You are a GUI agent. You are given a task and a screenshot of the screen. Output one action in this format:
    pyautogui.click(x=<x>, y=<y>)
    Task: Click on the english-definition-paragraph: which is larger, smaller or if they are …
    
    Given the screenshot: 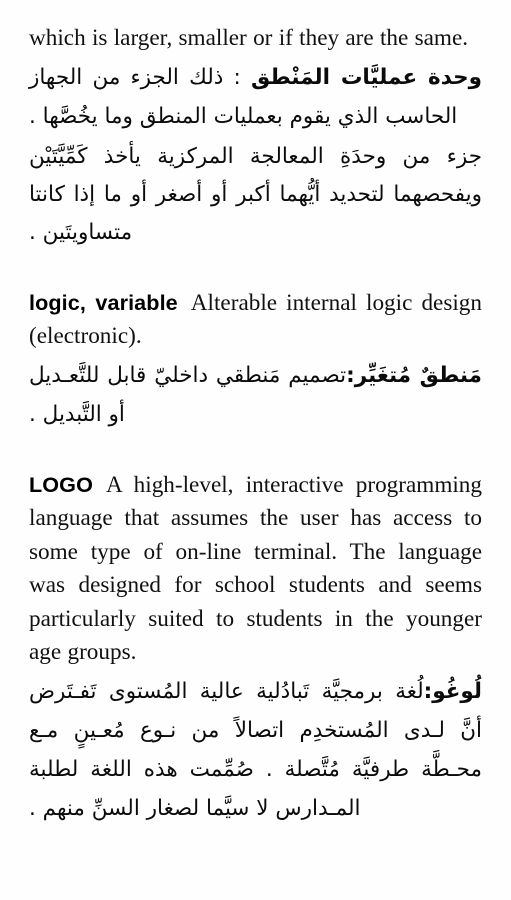 What is the action you would take?
    pyautogui.click(x=249, y=38)
    